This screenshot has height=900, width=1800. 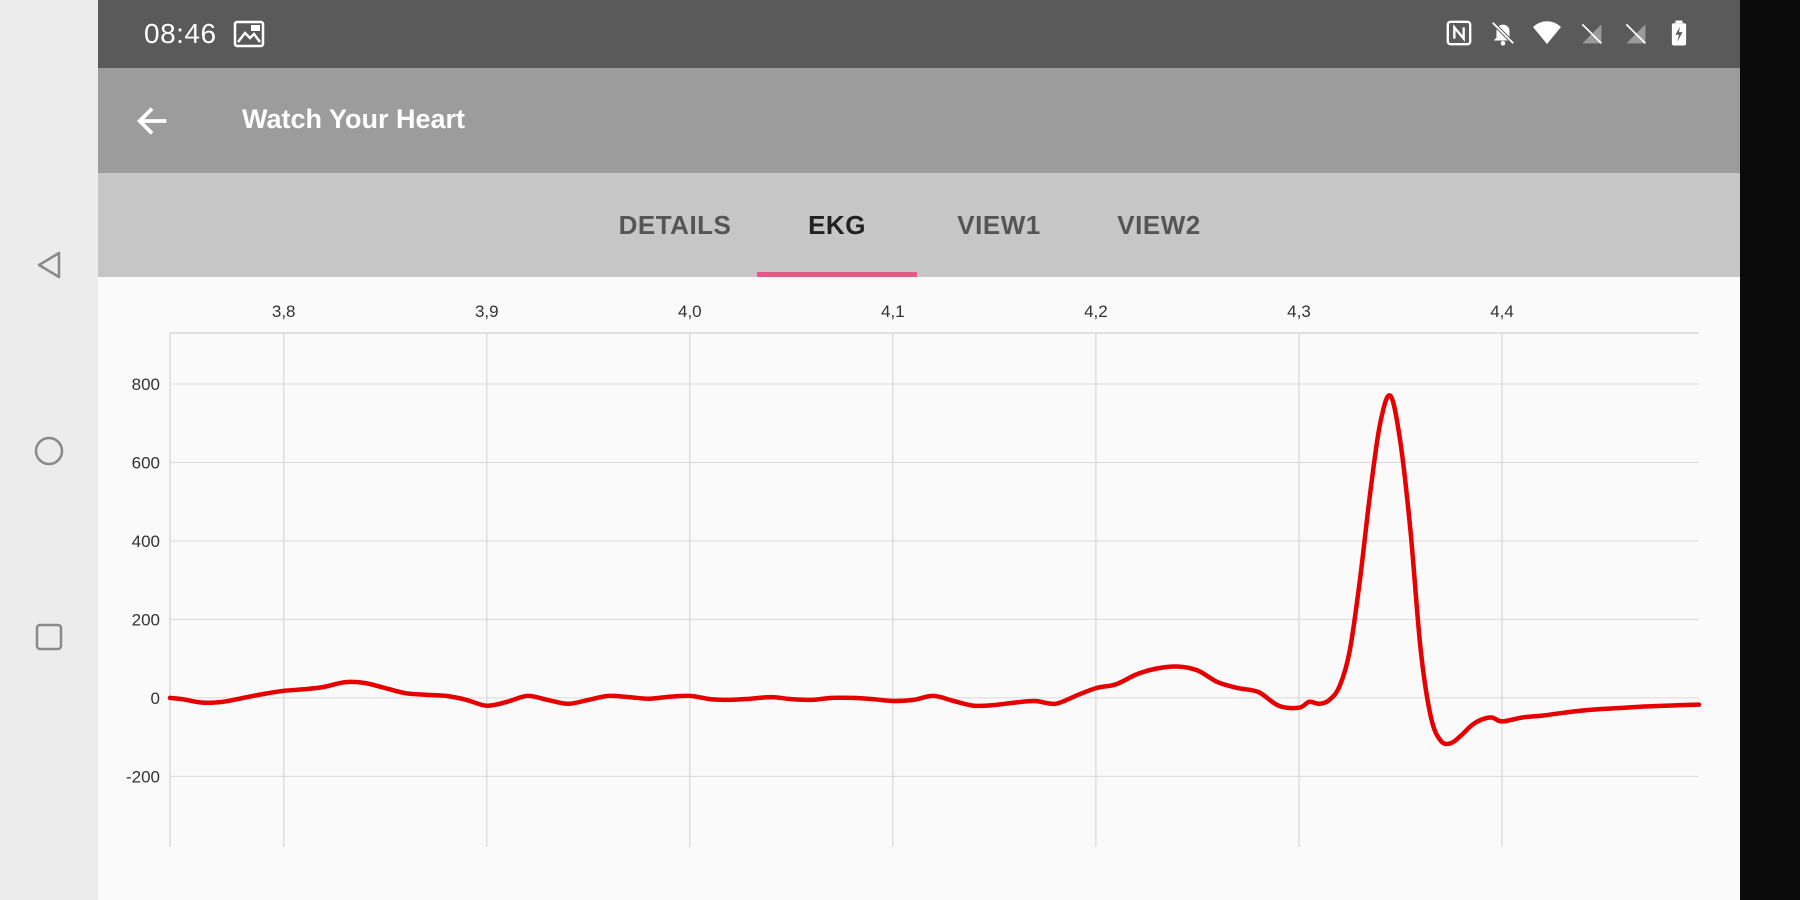 I want to click on tab-details-label: DETAILS, so click(x=675, y=224).